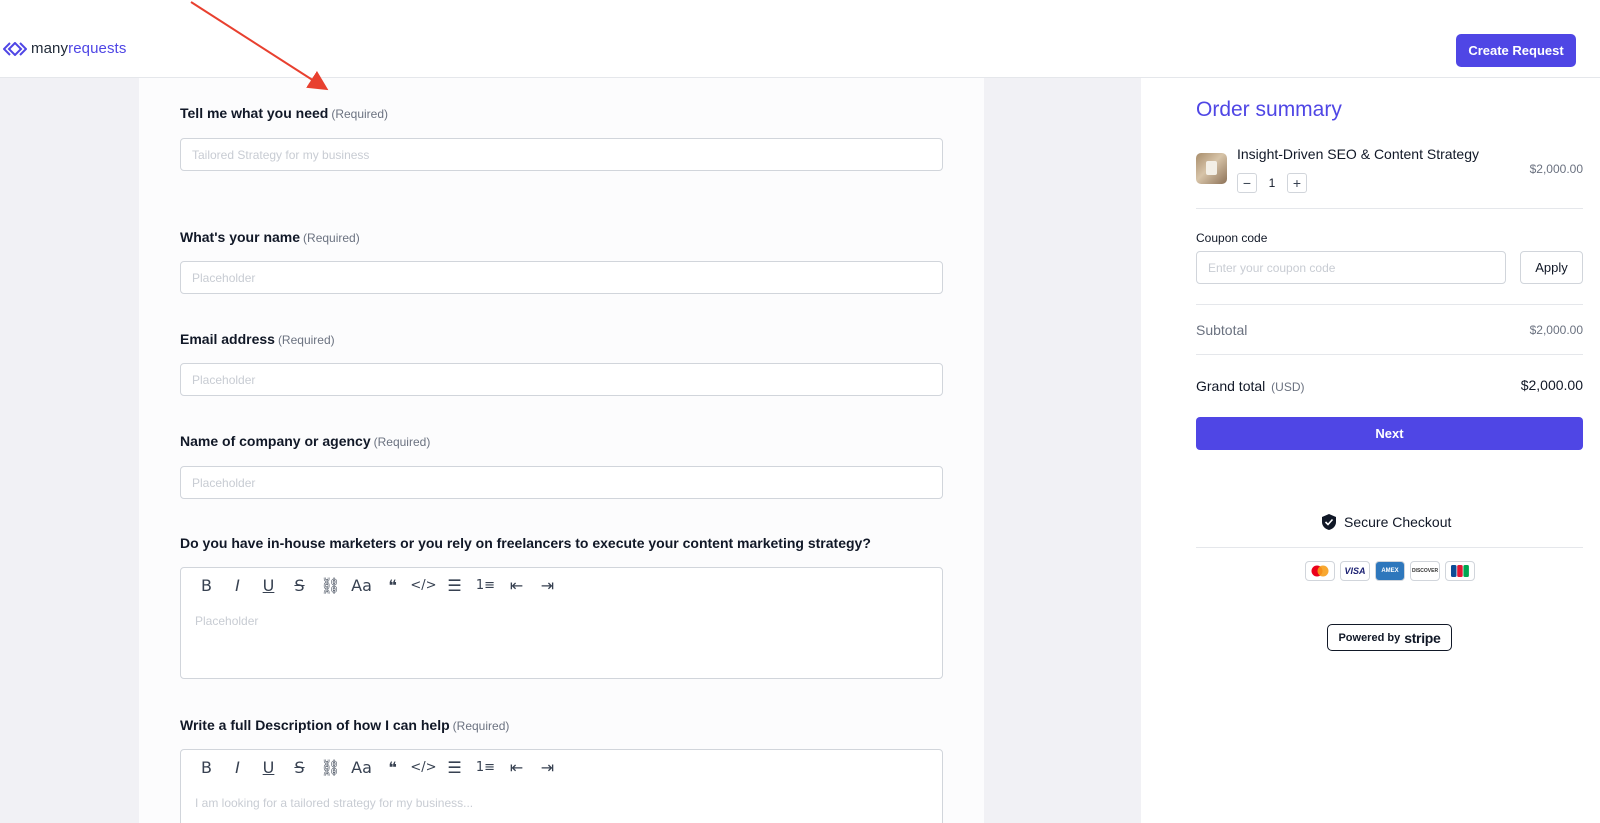  I want to click on field-label-text: What's your name, so click(240, 237).